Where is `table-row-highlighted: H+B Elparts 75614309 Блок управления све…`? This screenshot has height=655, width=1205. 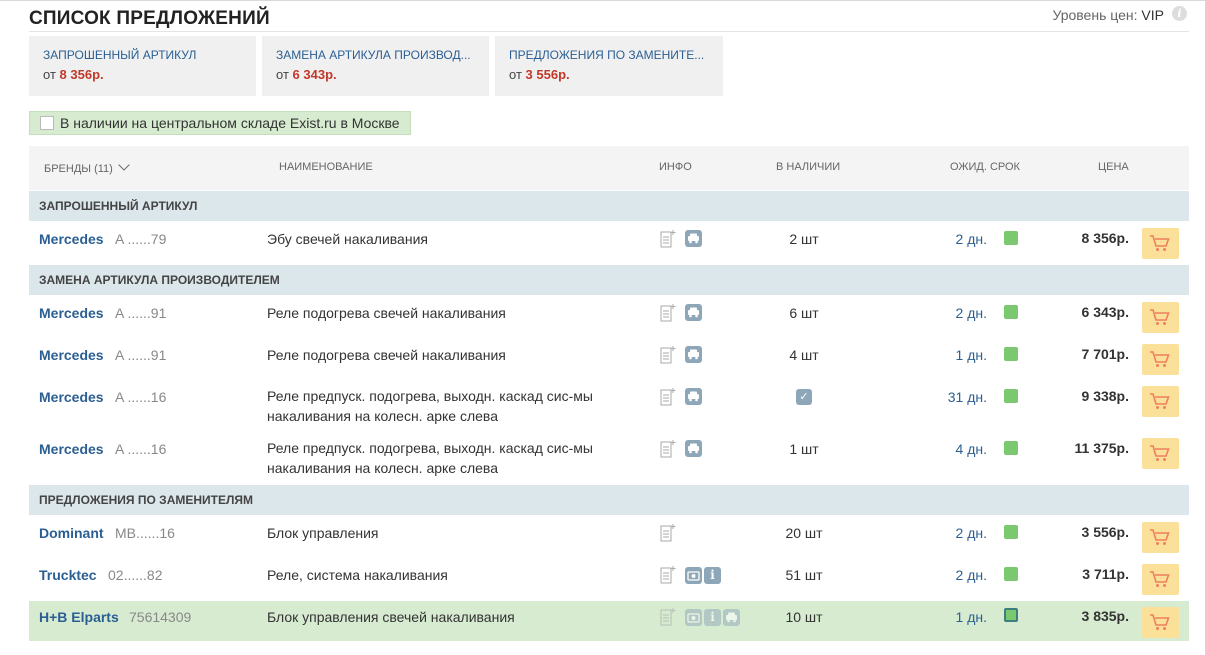
table-row-highlighted: H+B Elparts 75614309 Блок управления све… is located at coordinates (609, 621).